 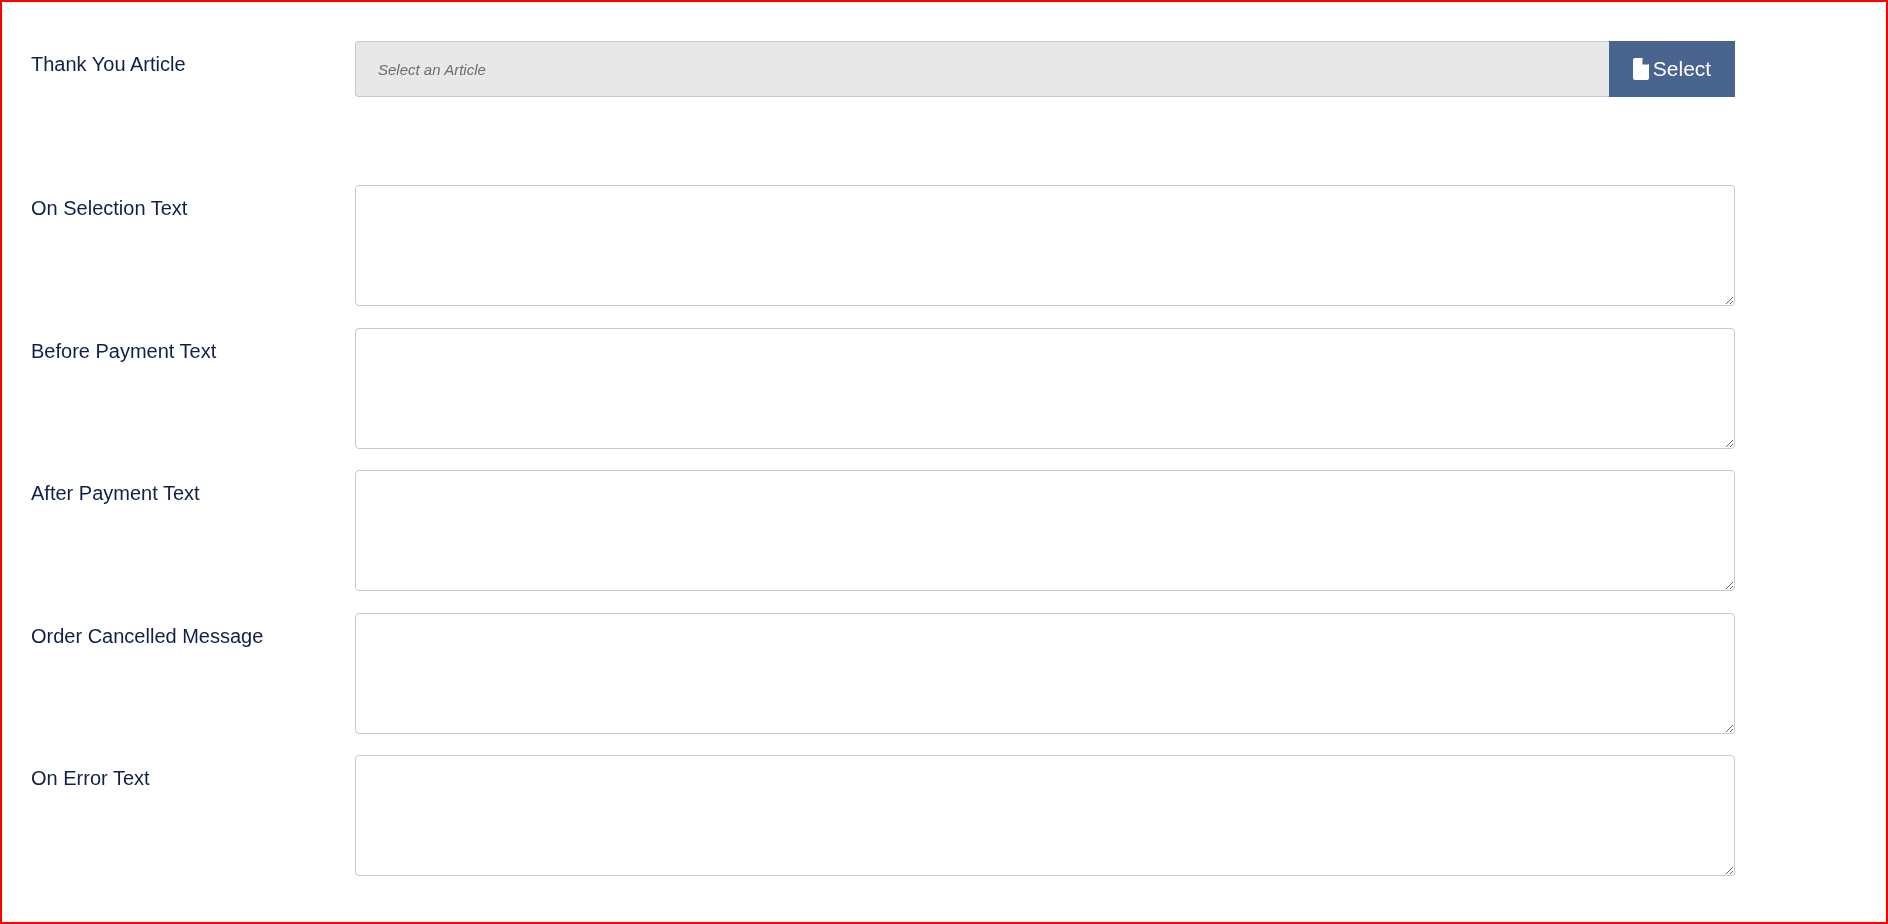 What do you see at coordinates (1640, 69) in the screenshot?
I see `file-icon` at bounding box center [1640, 69].